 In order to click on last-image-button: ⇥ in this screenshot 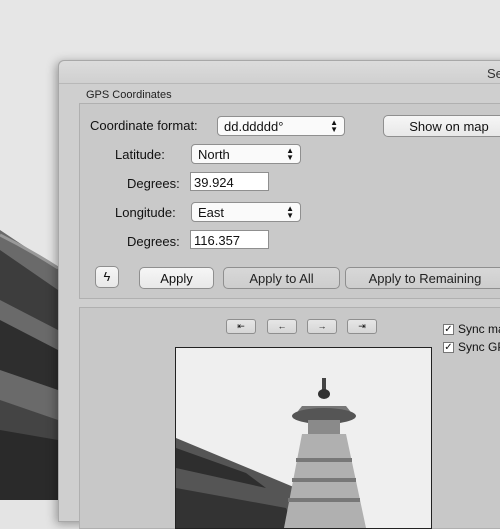, I will do `click(362, 326)`.